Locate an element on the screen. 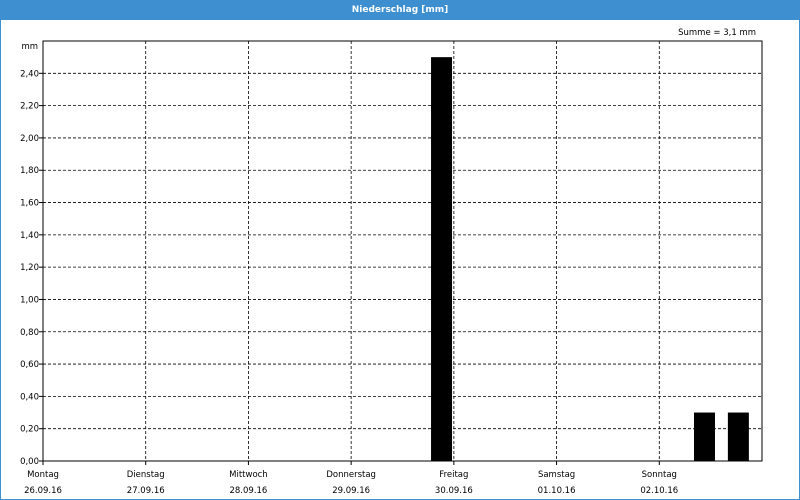  y-tick-label: 1,20 is located at coordinates (29, 268).